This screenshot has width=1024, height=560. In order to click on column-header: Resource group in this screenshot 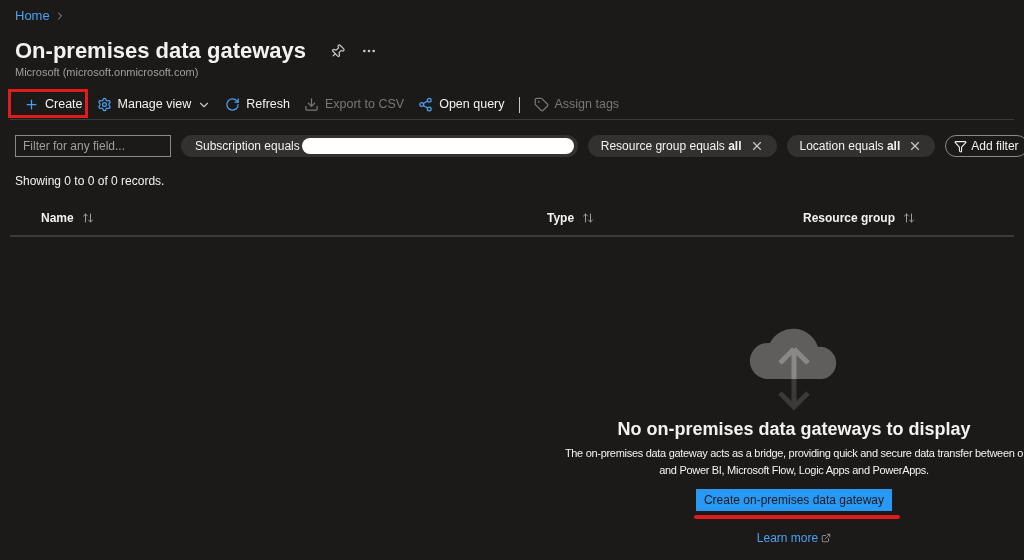, I will do `click(908, 218)`.